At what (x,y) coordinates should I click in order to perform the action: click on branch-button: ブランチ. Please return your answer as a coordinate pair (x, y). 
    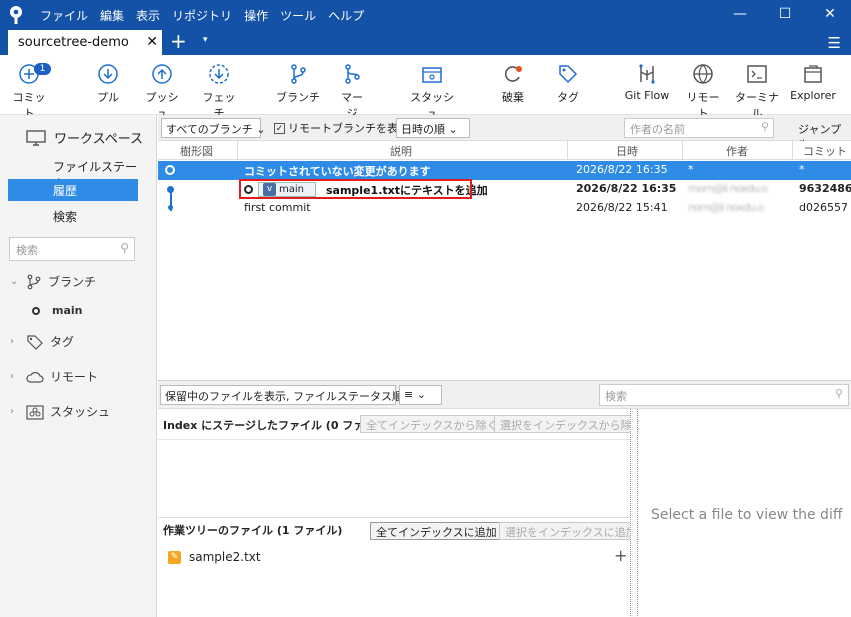
    Looking at the image, I should click on (298, 84).